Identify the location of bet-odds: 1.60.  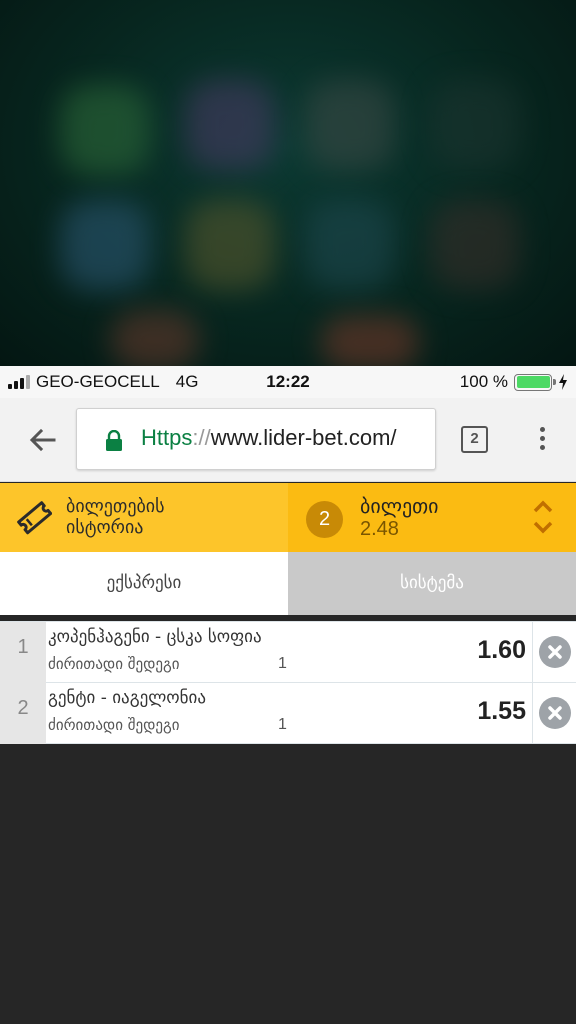
(501, 650).